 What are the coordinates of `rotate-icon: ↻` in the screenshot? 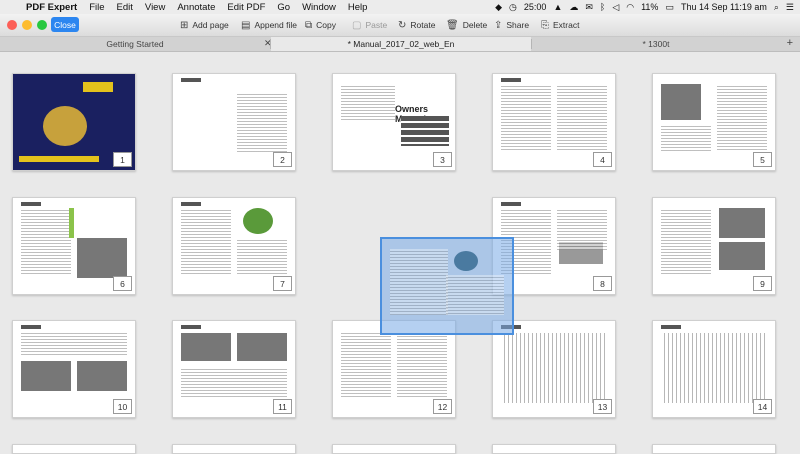 It's located at (402, 25).